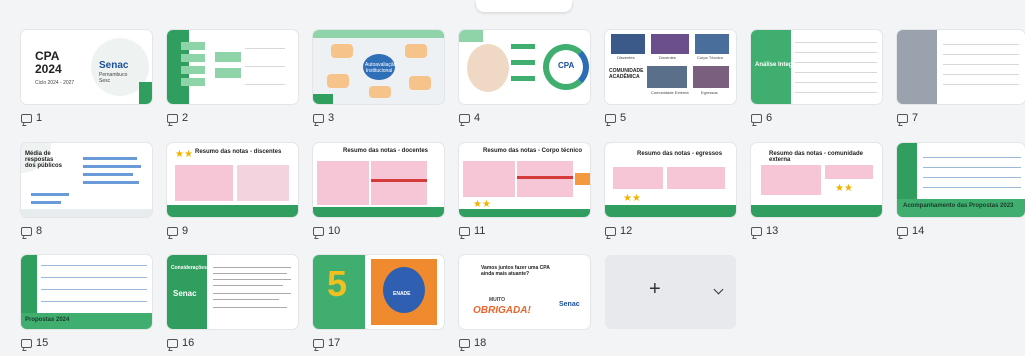 The image size is (1025, 356). What do you see at coordinates (232, 292) in the screenshot?
I see `slide-preview: Considerações Senac` at bounding box center [232, 292].